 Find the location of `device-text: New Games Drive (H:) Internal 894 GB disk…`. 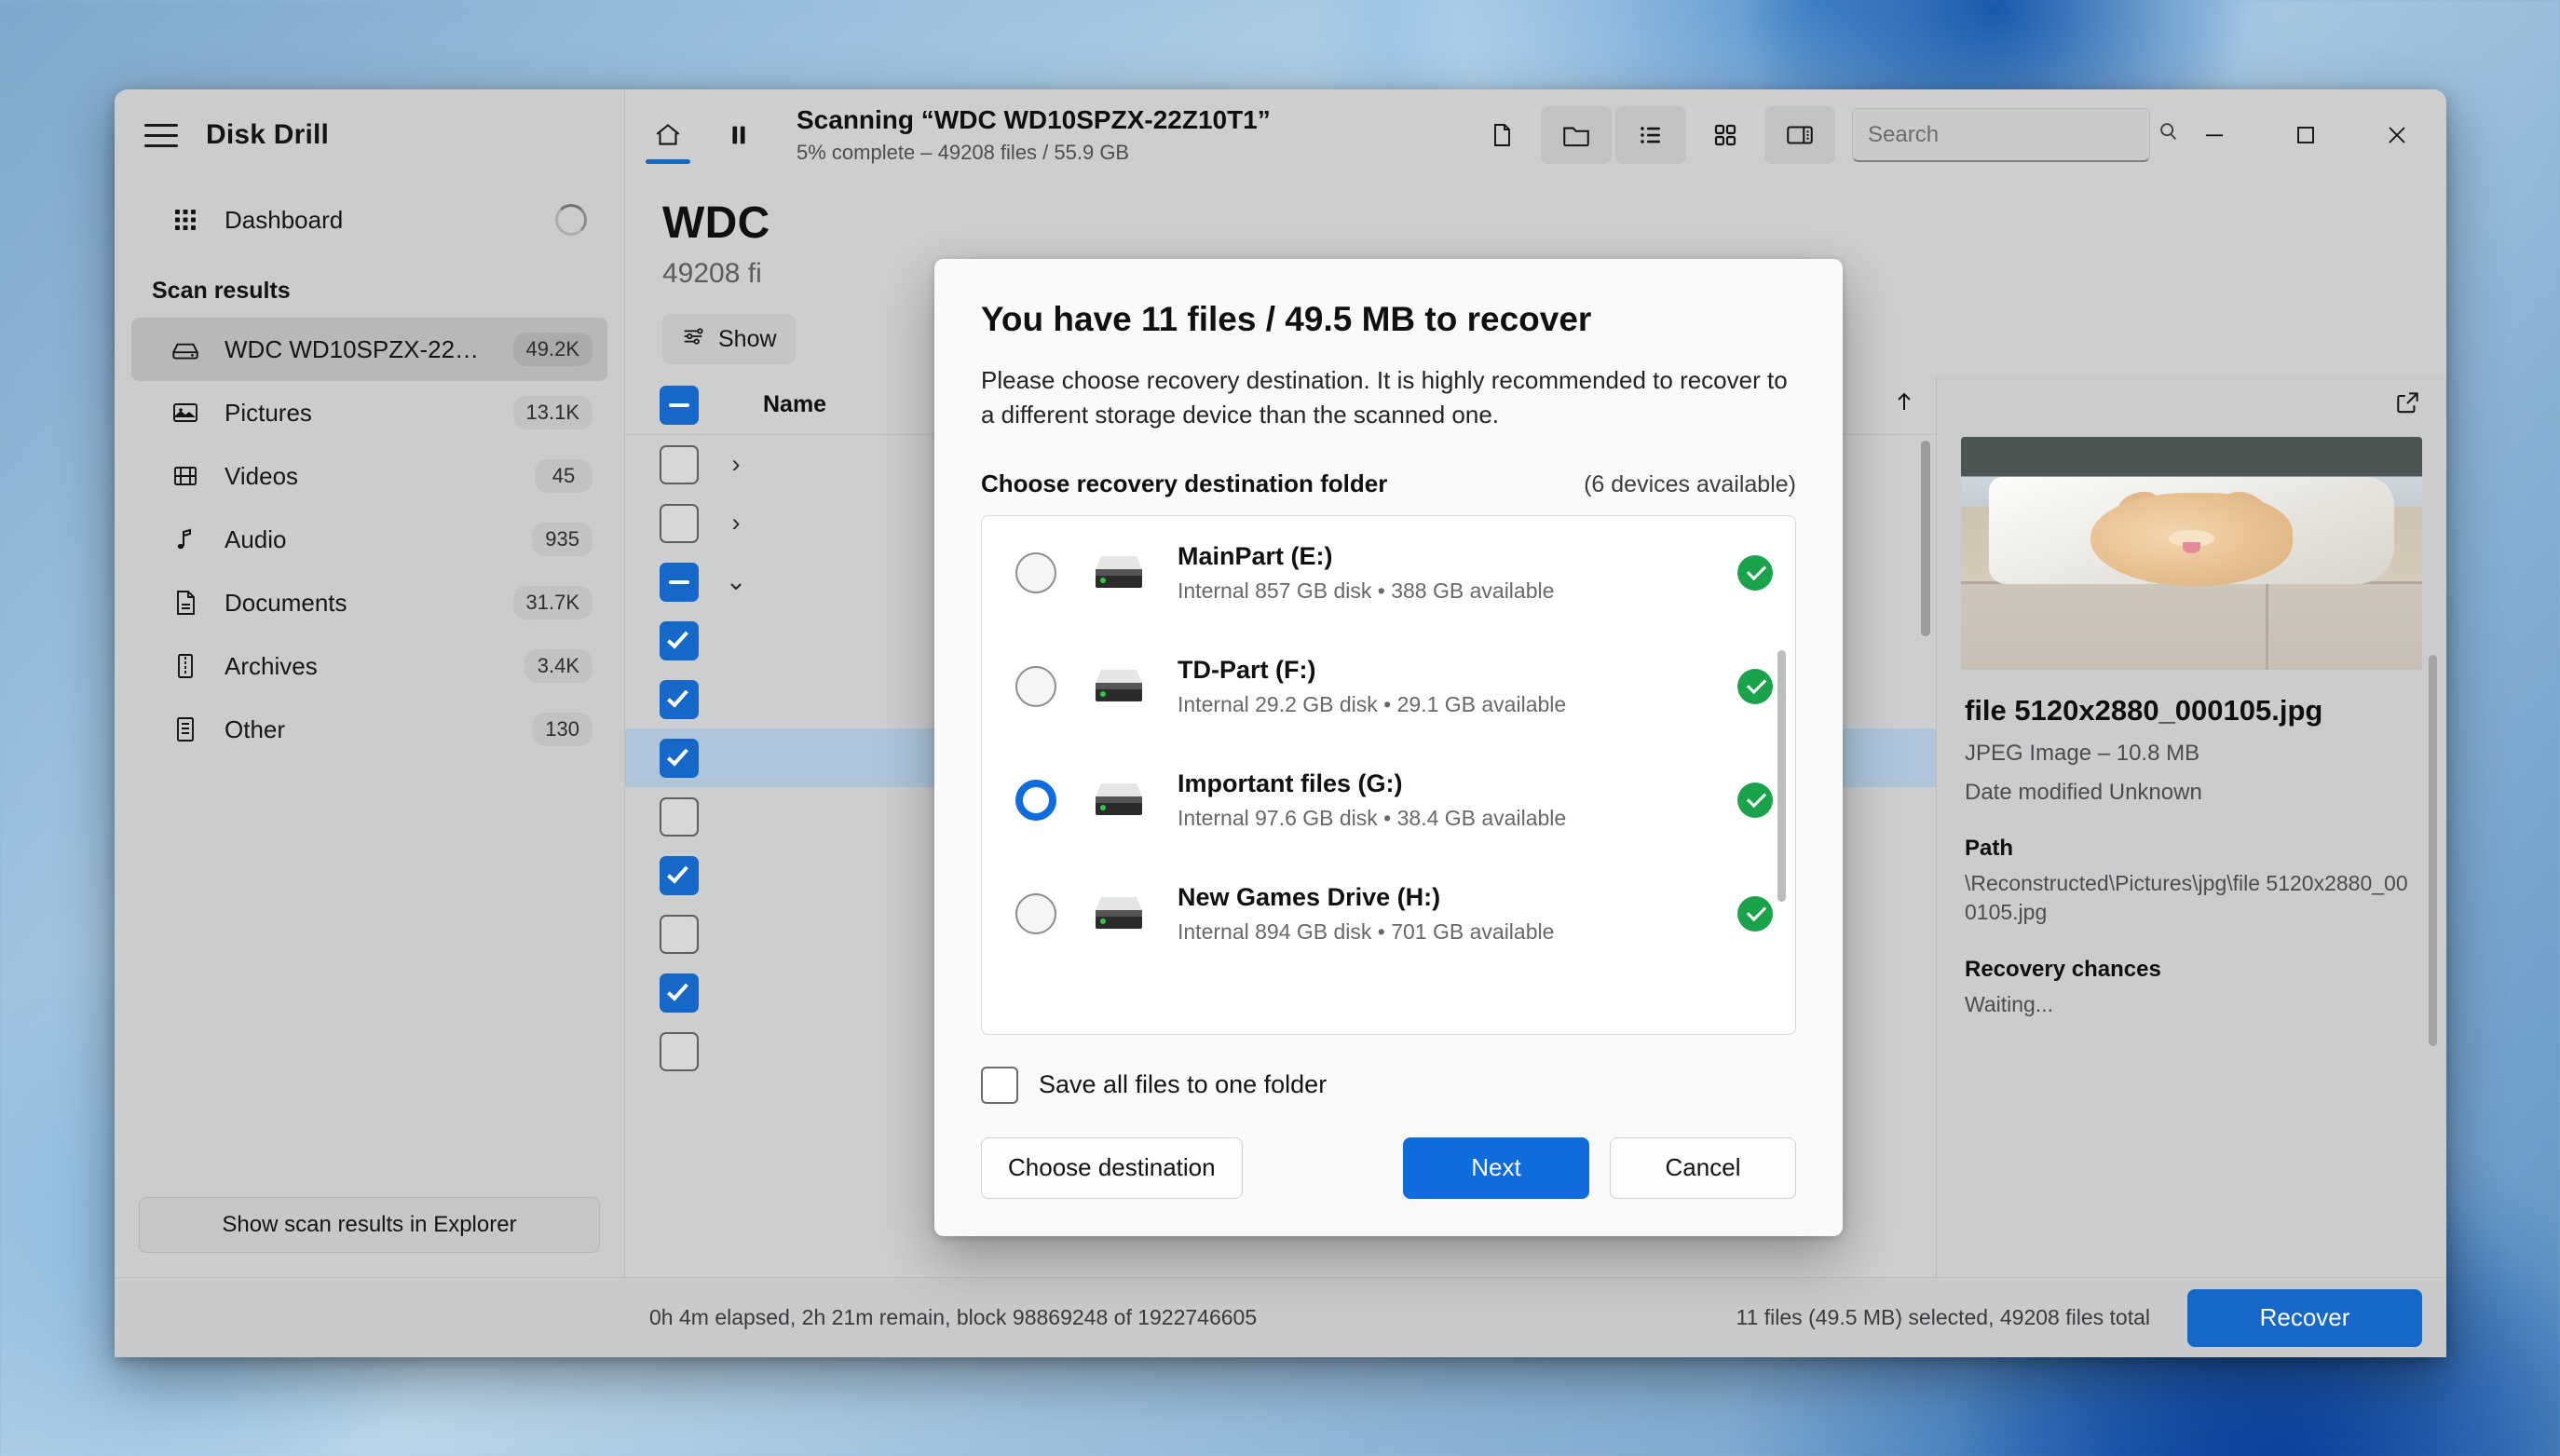

device-text: New Games Drive (H:) Internal 894 GB disk… is located at coordinates (1457, 914).